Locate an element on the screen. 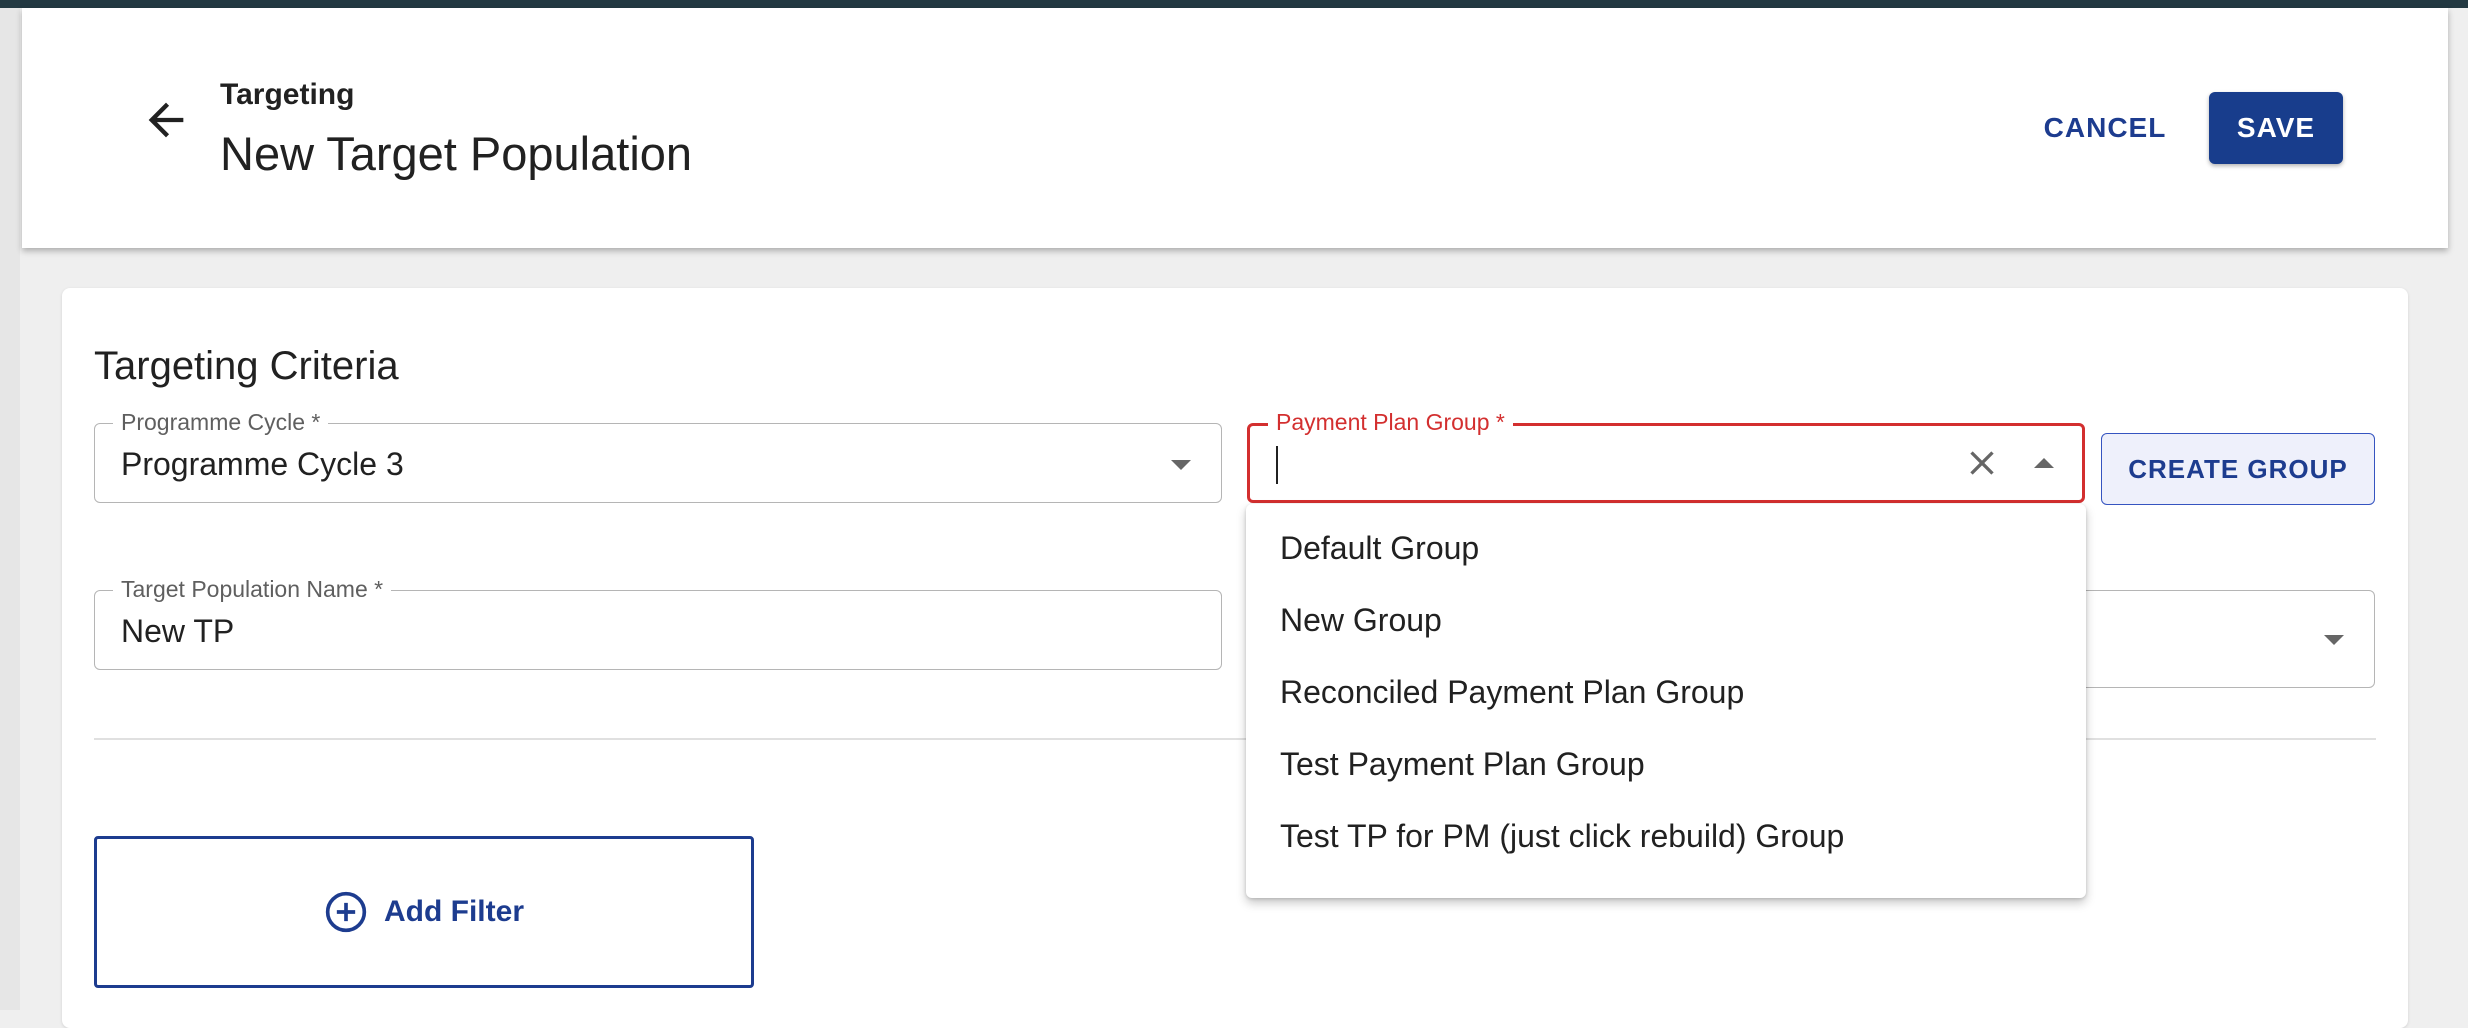 The height and width of the screenshot is (1028, 2468). breadcrumb: Targeting is located at coordinates (287, 95).